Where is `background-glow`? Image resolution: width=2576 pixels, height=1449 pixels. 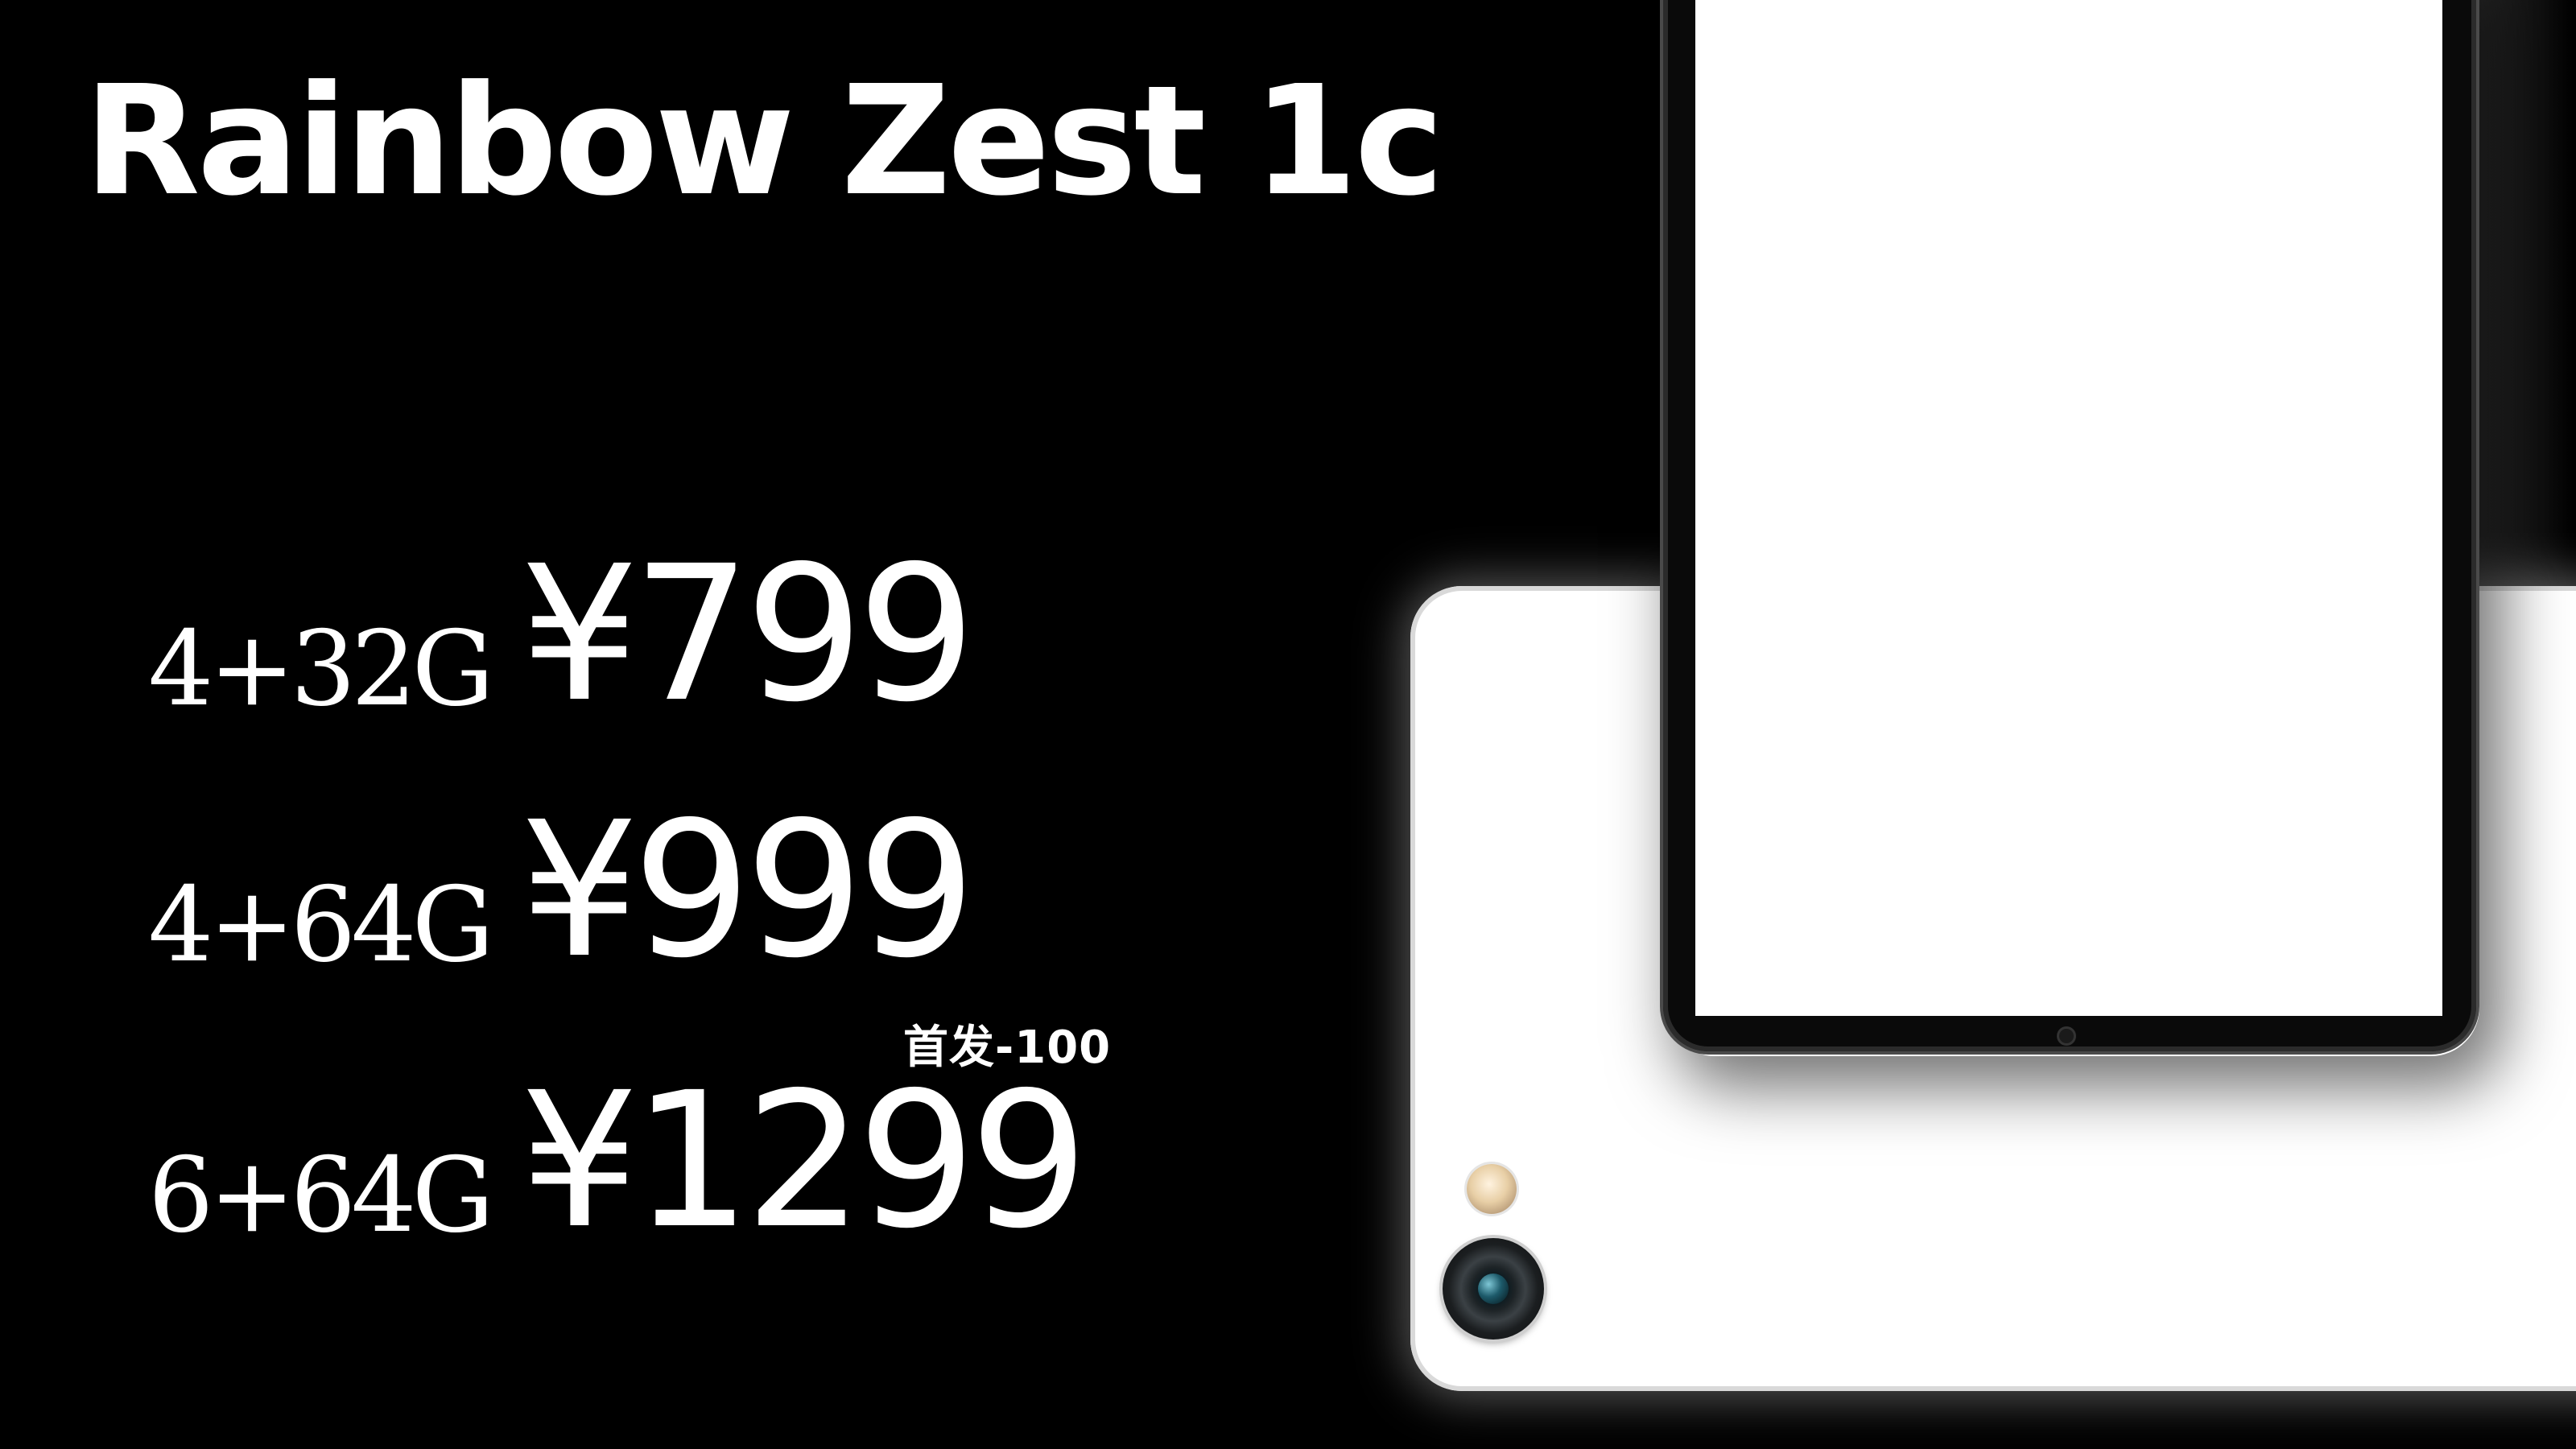 background-glow is located at coordinates (2527, 293).